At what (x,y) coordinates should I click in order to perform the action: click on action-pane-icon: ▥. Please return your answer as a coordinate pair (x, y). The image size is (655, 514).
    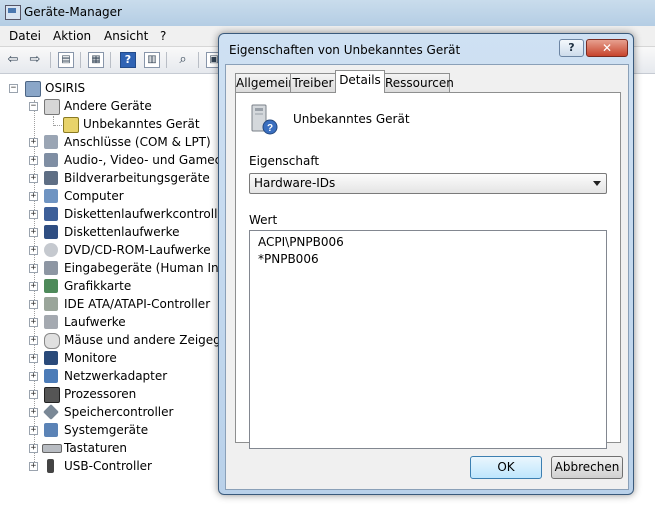
    Looking at the image, I should click on (152, 60).